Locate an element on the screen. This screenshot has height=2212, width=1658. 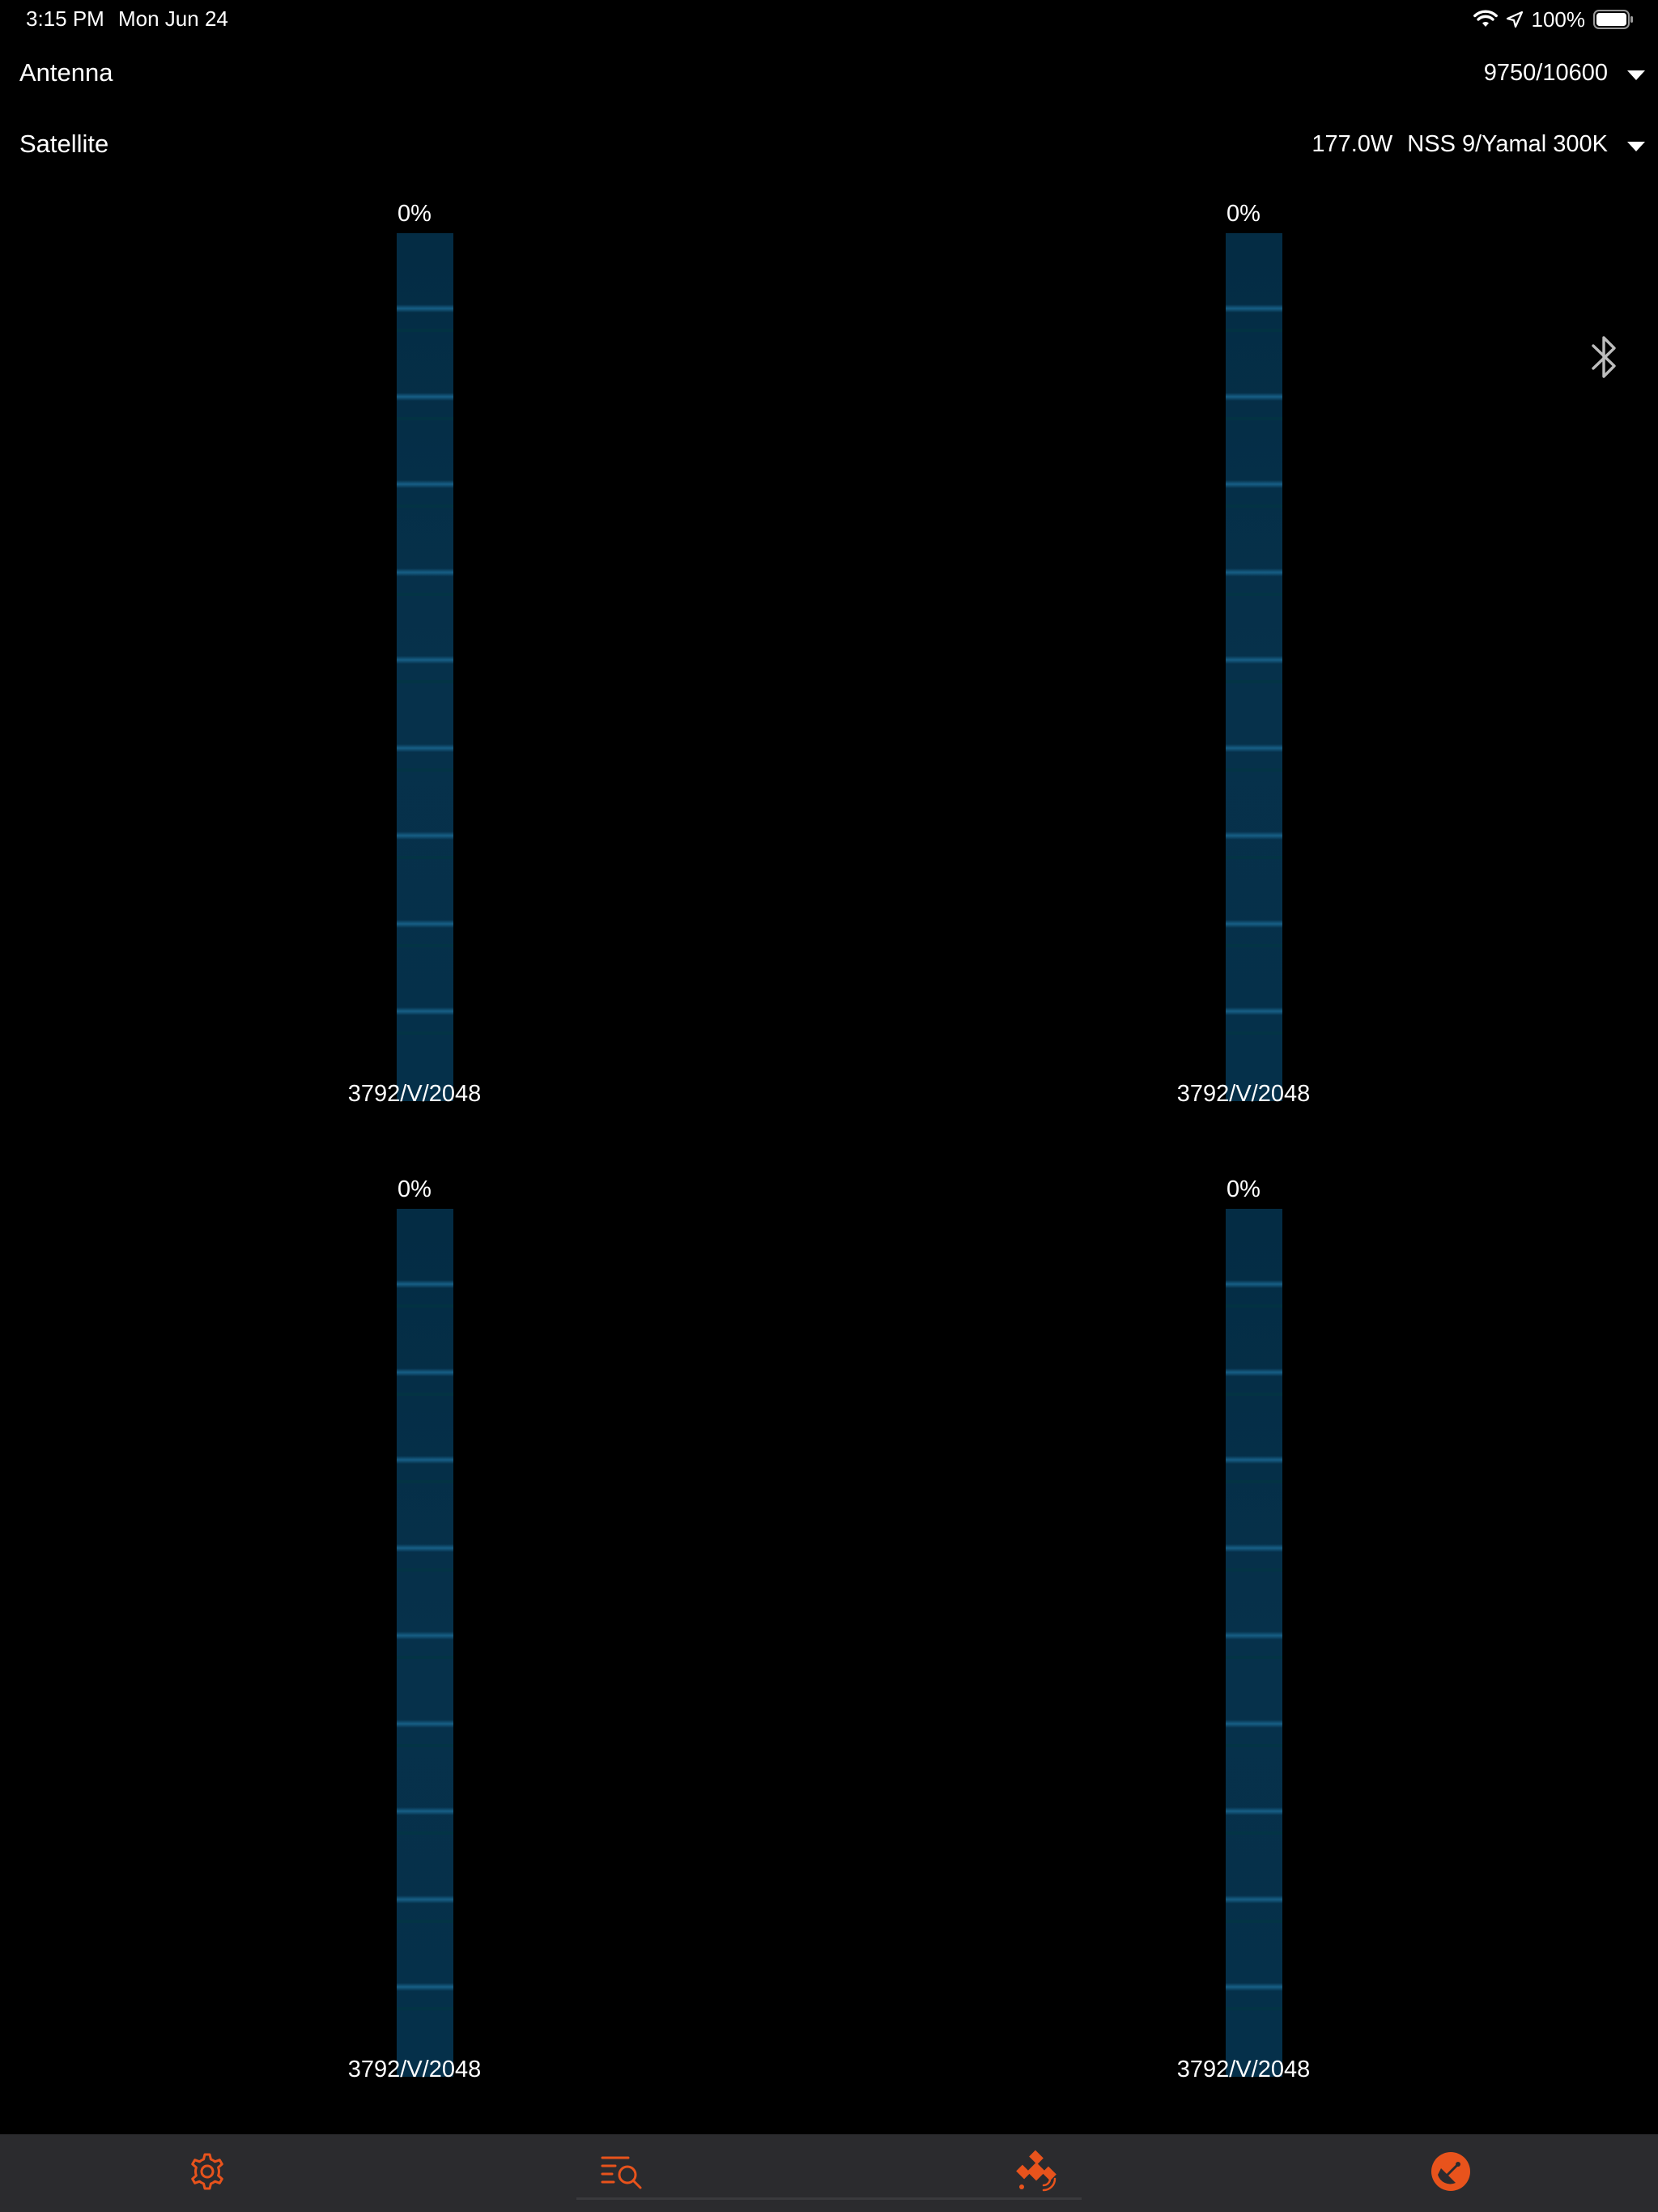
tab-dish is located at coordinates (1451, 2173).